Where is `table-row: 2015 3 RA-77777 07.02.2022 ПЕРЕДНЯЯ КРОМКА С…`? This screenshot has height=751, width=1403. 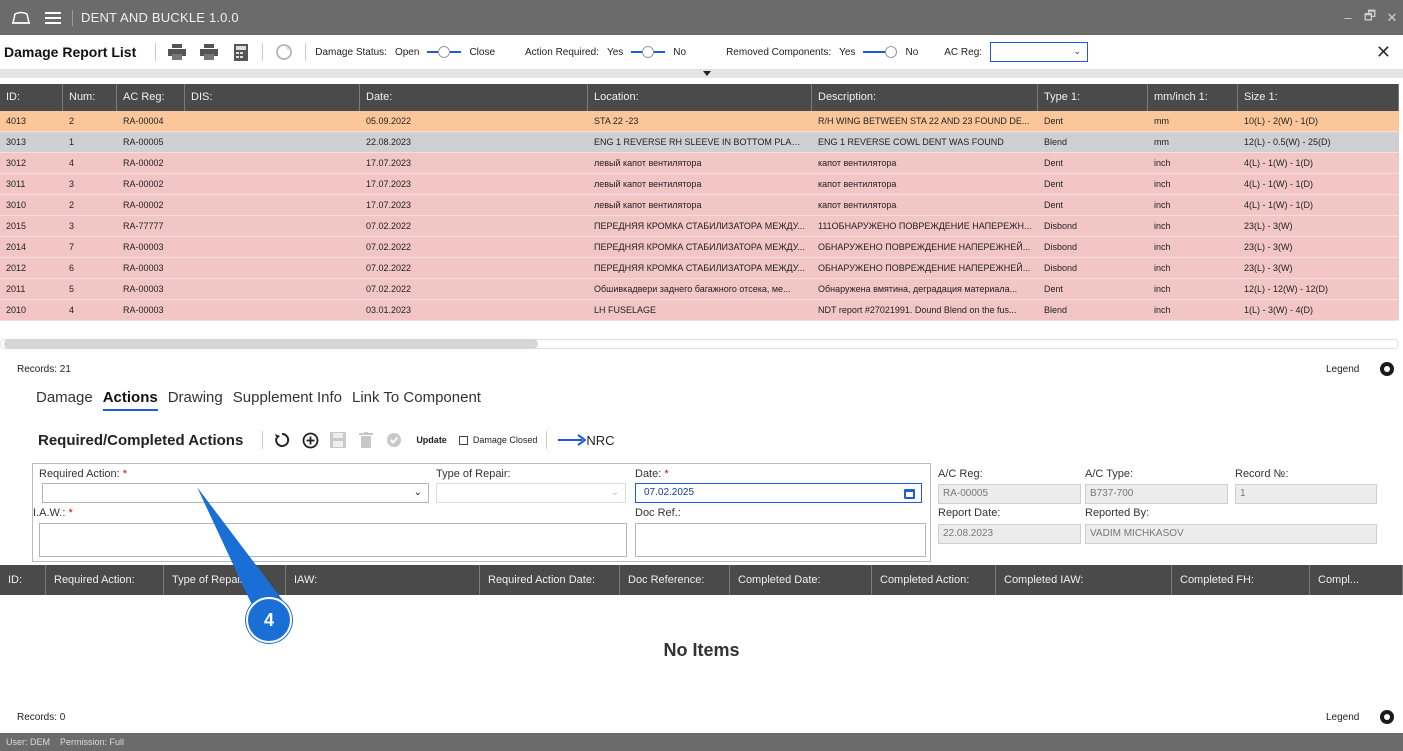
table-row: 2015 3 RA-77777 07.02.2022 ПЕРЕДНЯЯ КРОМКА С… is located at coordinates (699, 226).